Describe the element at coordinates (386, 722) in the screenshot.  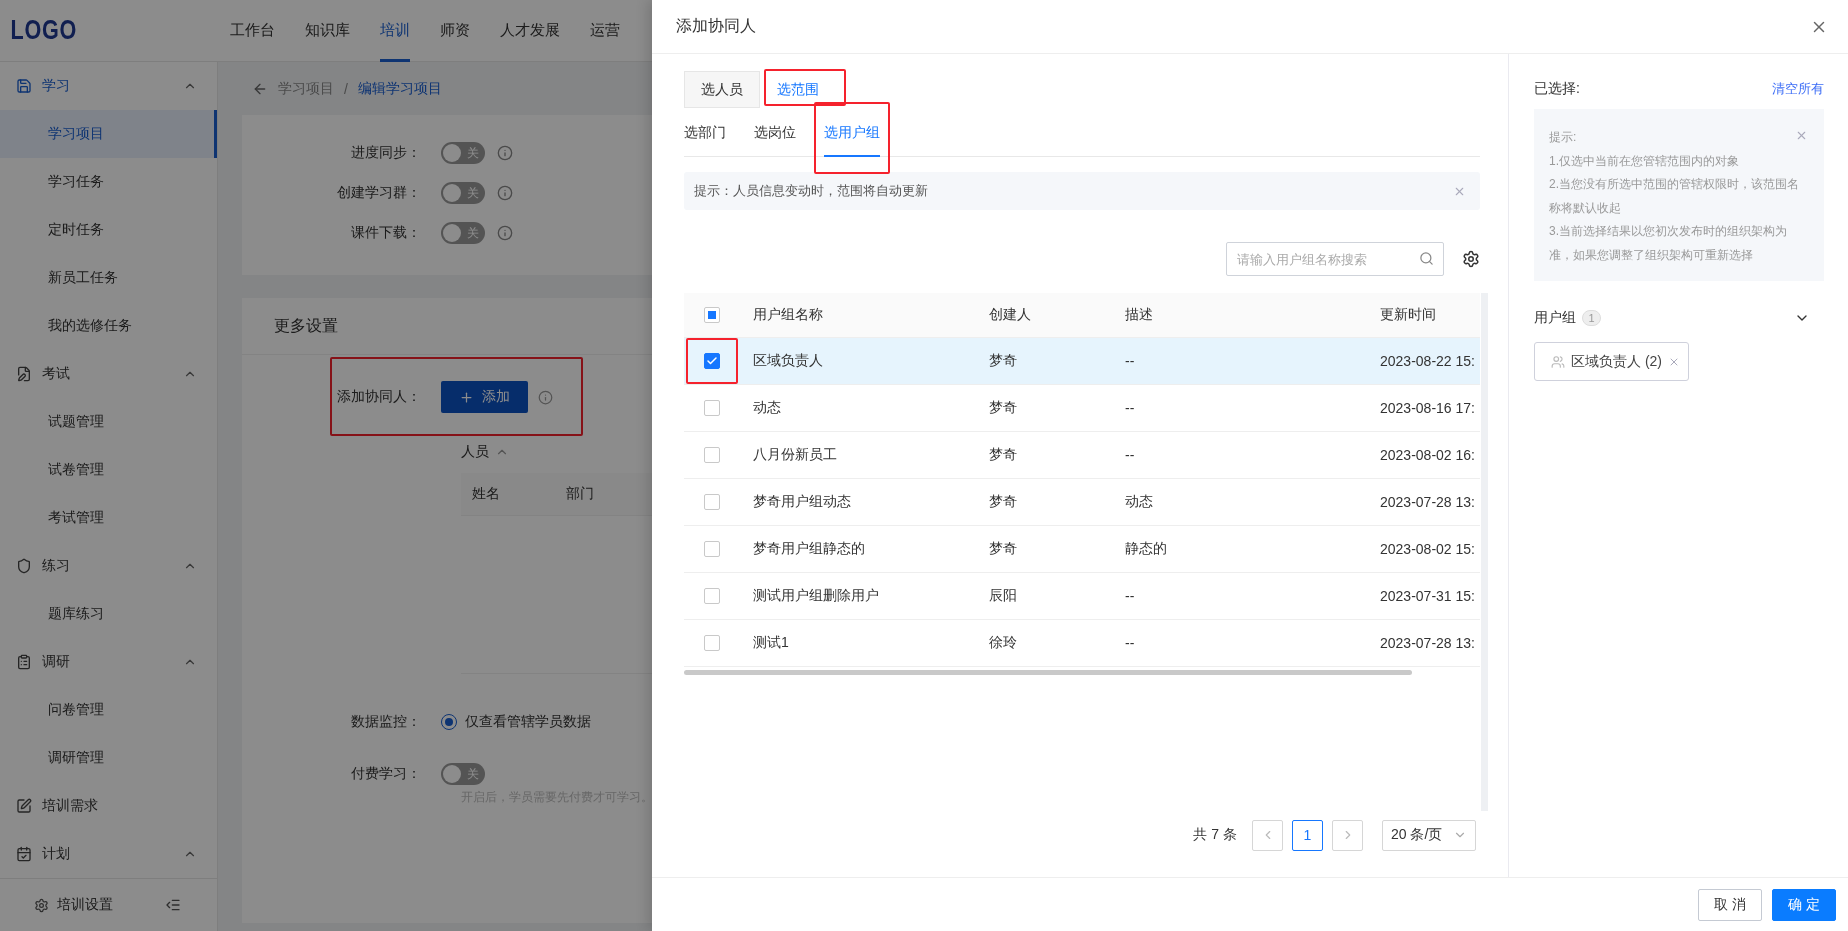
I see `field-label: 数据监控：` at that location.